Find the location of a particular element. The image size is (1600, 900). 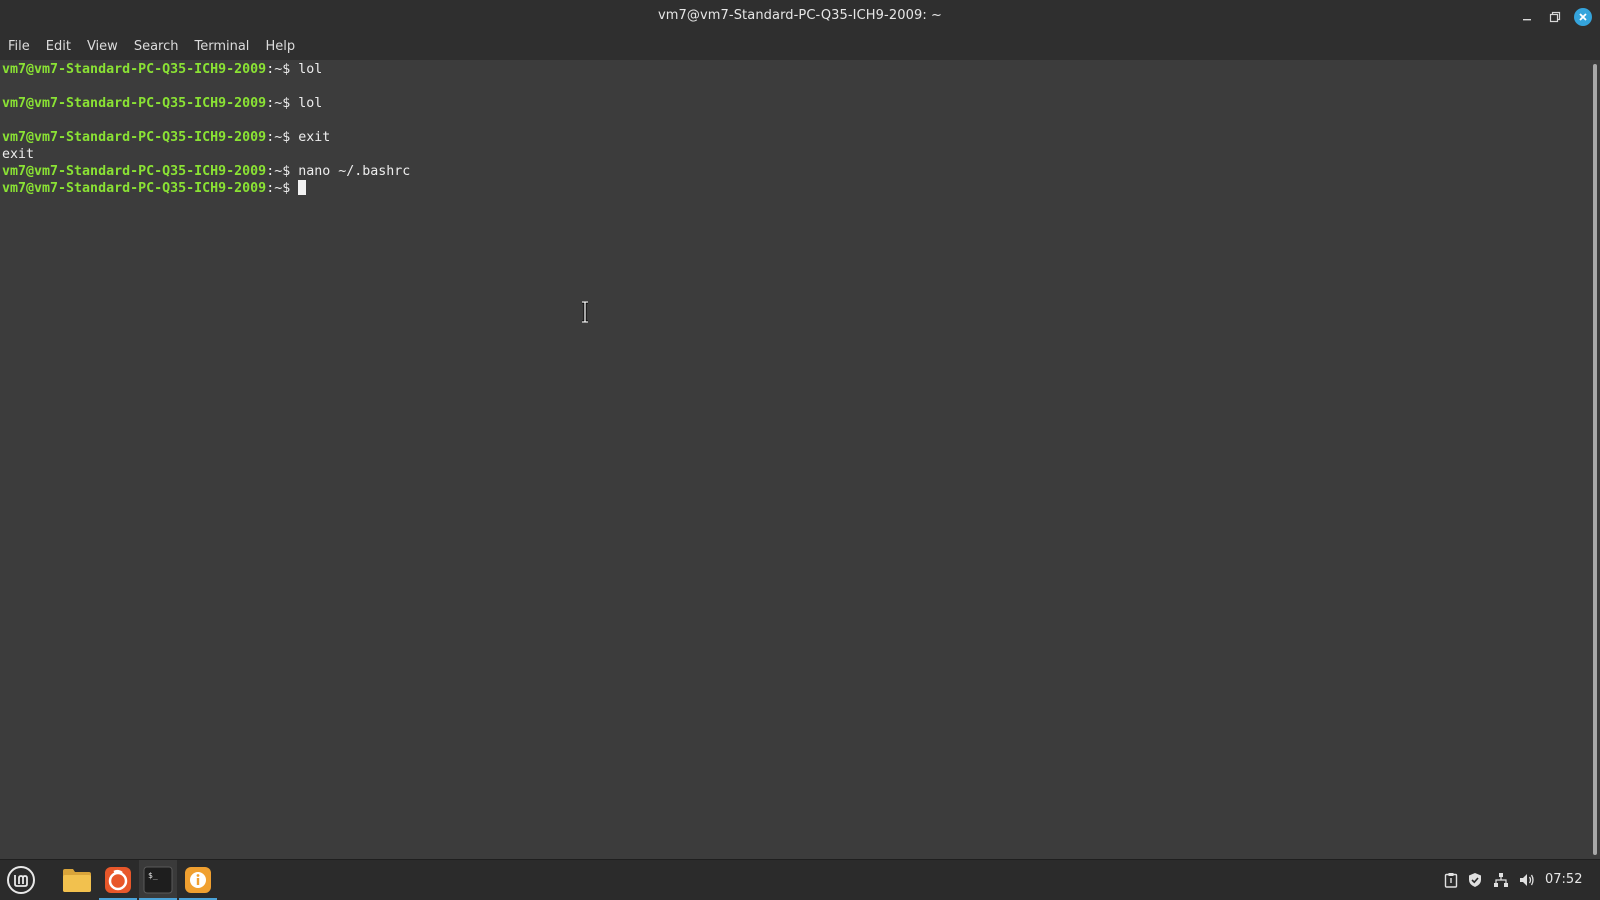

minimize-icon is located at coordinates (1527, 20).